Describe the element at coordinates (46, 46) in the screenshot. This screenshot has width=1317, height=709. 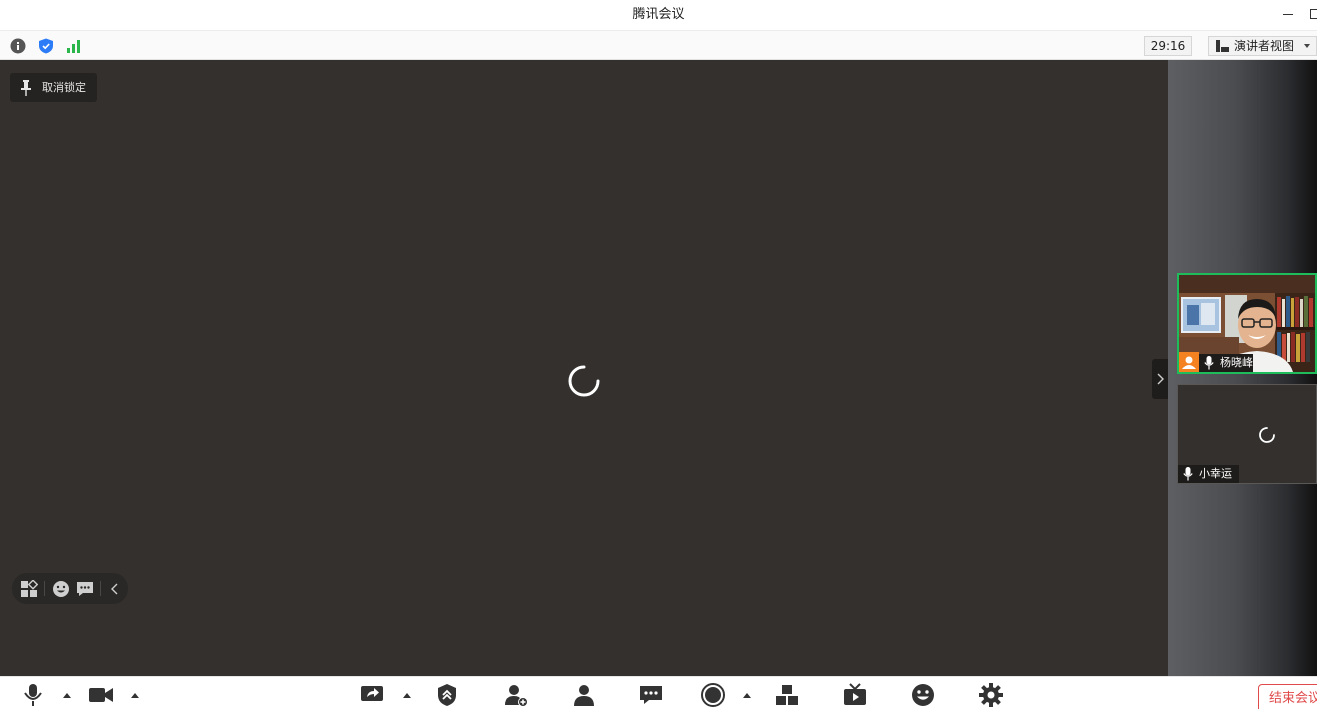
I see `shield-icon` at that location.